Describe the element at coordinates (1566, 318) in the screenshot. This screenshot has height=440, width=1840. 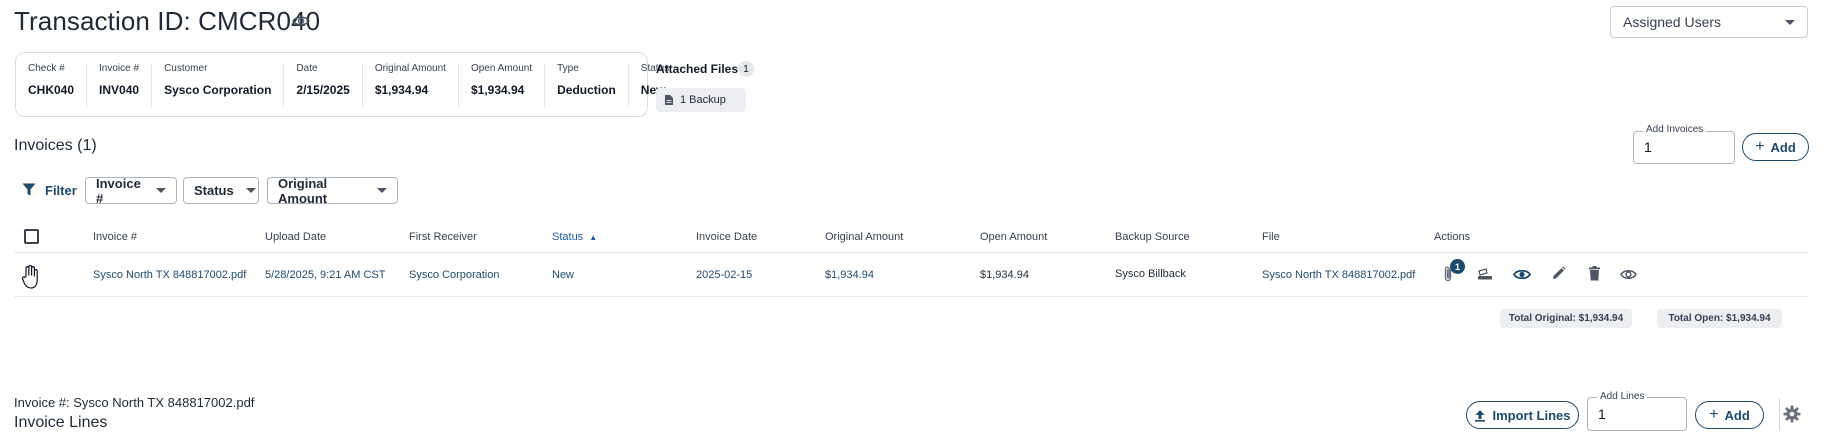
I see `total-original-chip: Total Original: $1,934.94` at that location.